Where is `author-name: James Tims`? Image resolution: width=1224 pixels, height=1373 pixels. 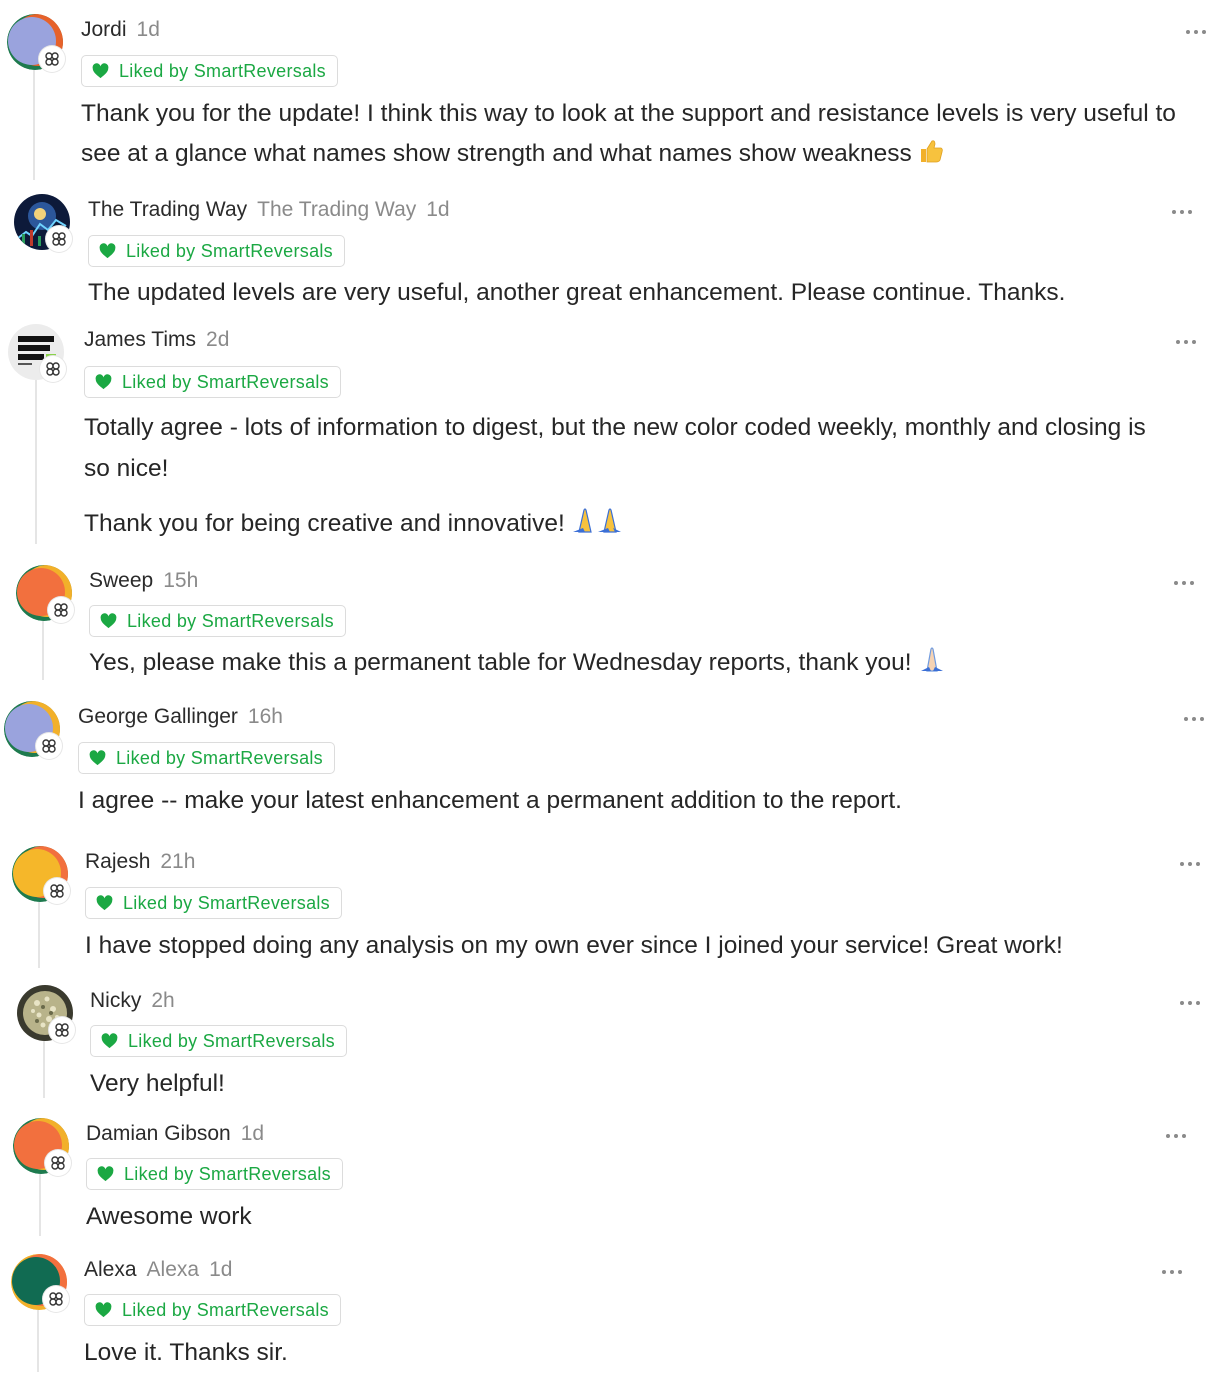 author-name: James Tims is located at coordinates (140, 340).